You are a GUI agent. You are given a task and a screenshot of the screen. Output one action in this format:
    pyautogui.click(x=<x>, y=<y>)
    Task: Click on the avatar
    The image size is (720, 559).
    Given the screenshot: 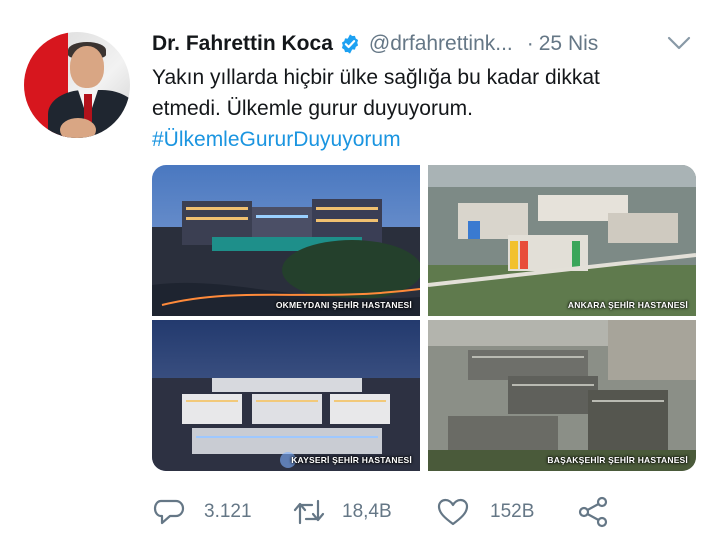 What is the action you would take?
    pyautogui.click(x=77, y=85)
    